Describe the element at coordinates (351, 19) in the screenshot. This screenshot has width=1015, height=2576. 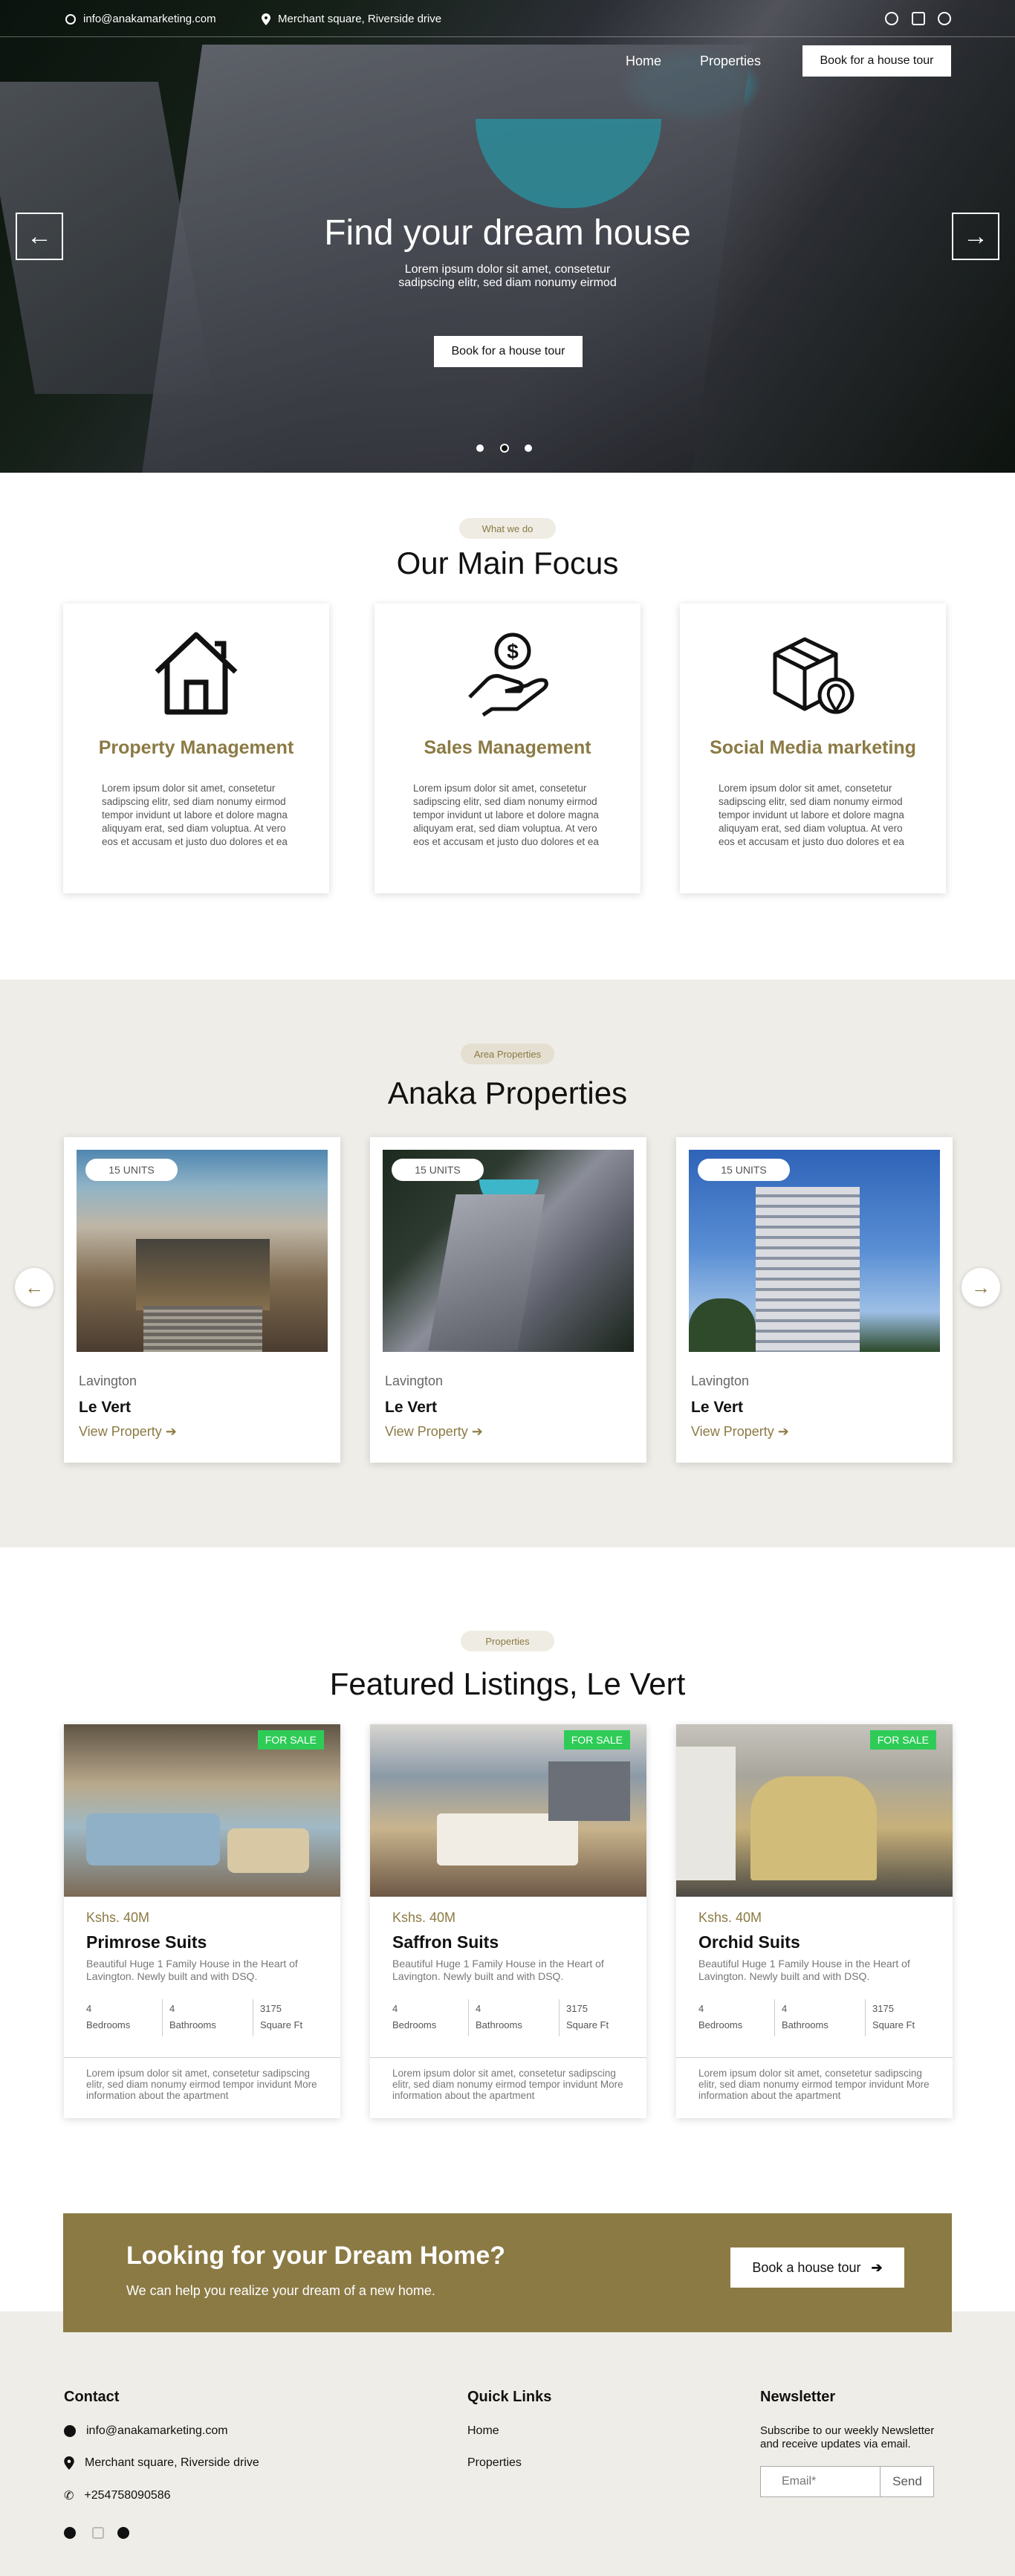
I see `topbar-address: Merchant square, Riverside drive` at that location.